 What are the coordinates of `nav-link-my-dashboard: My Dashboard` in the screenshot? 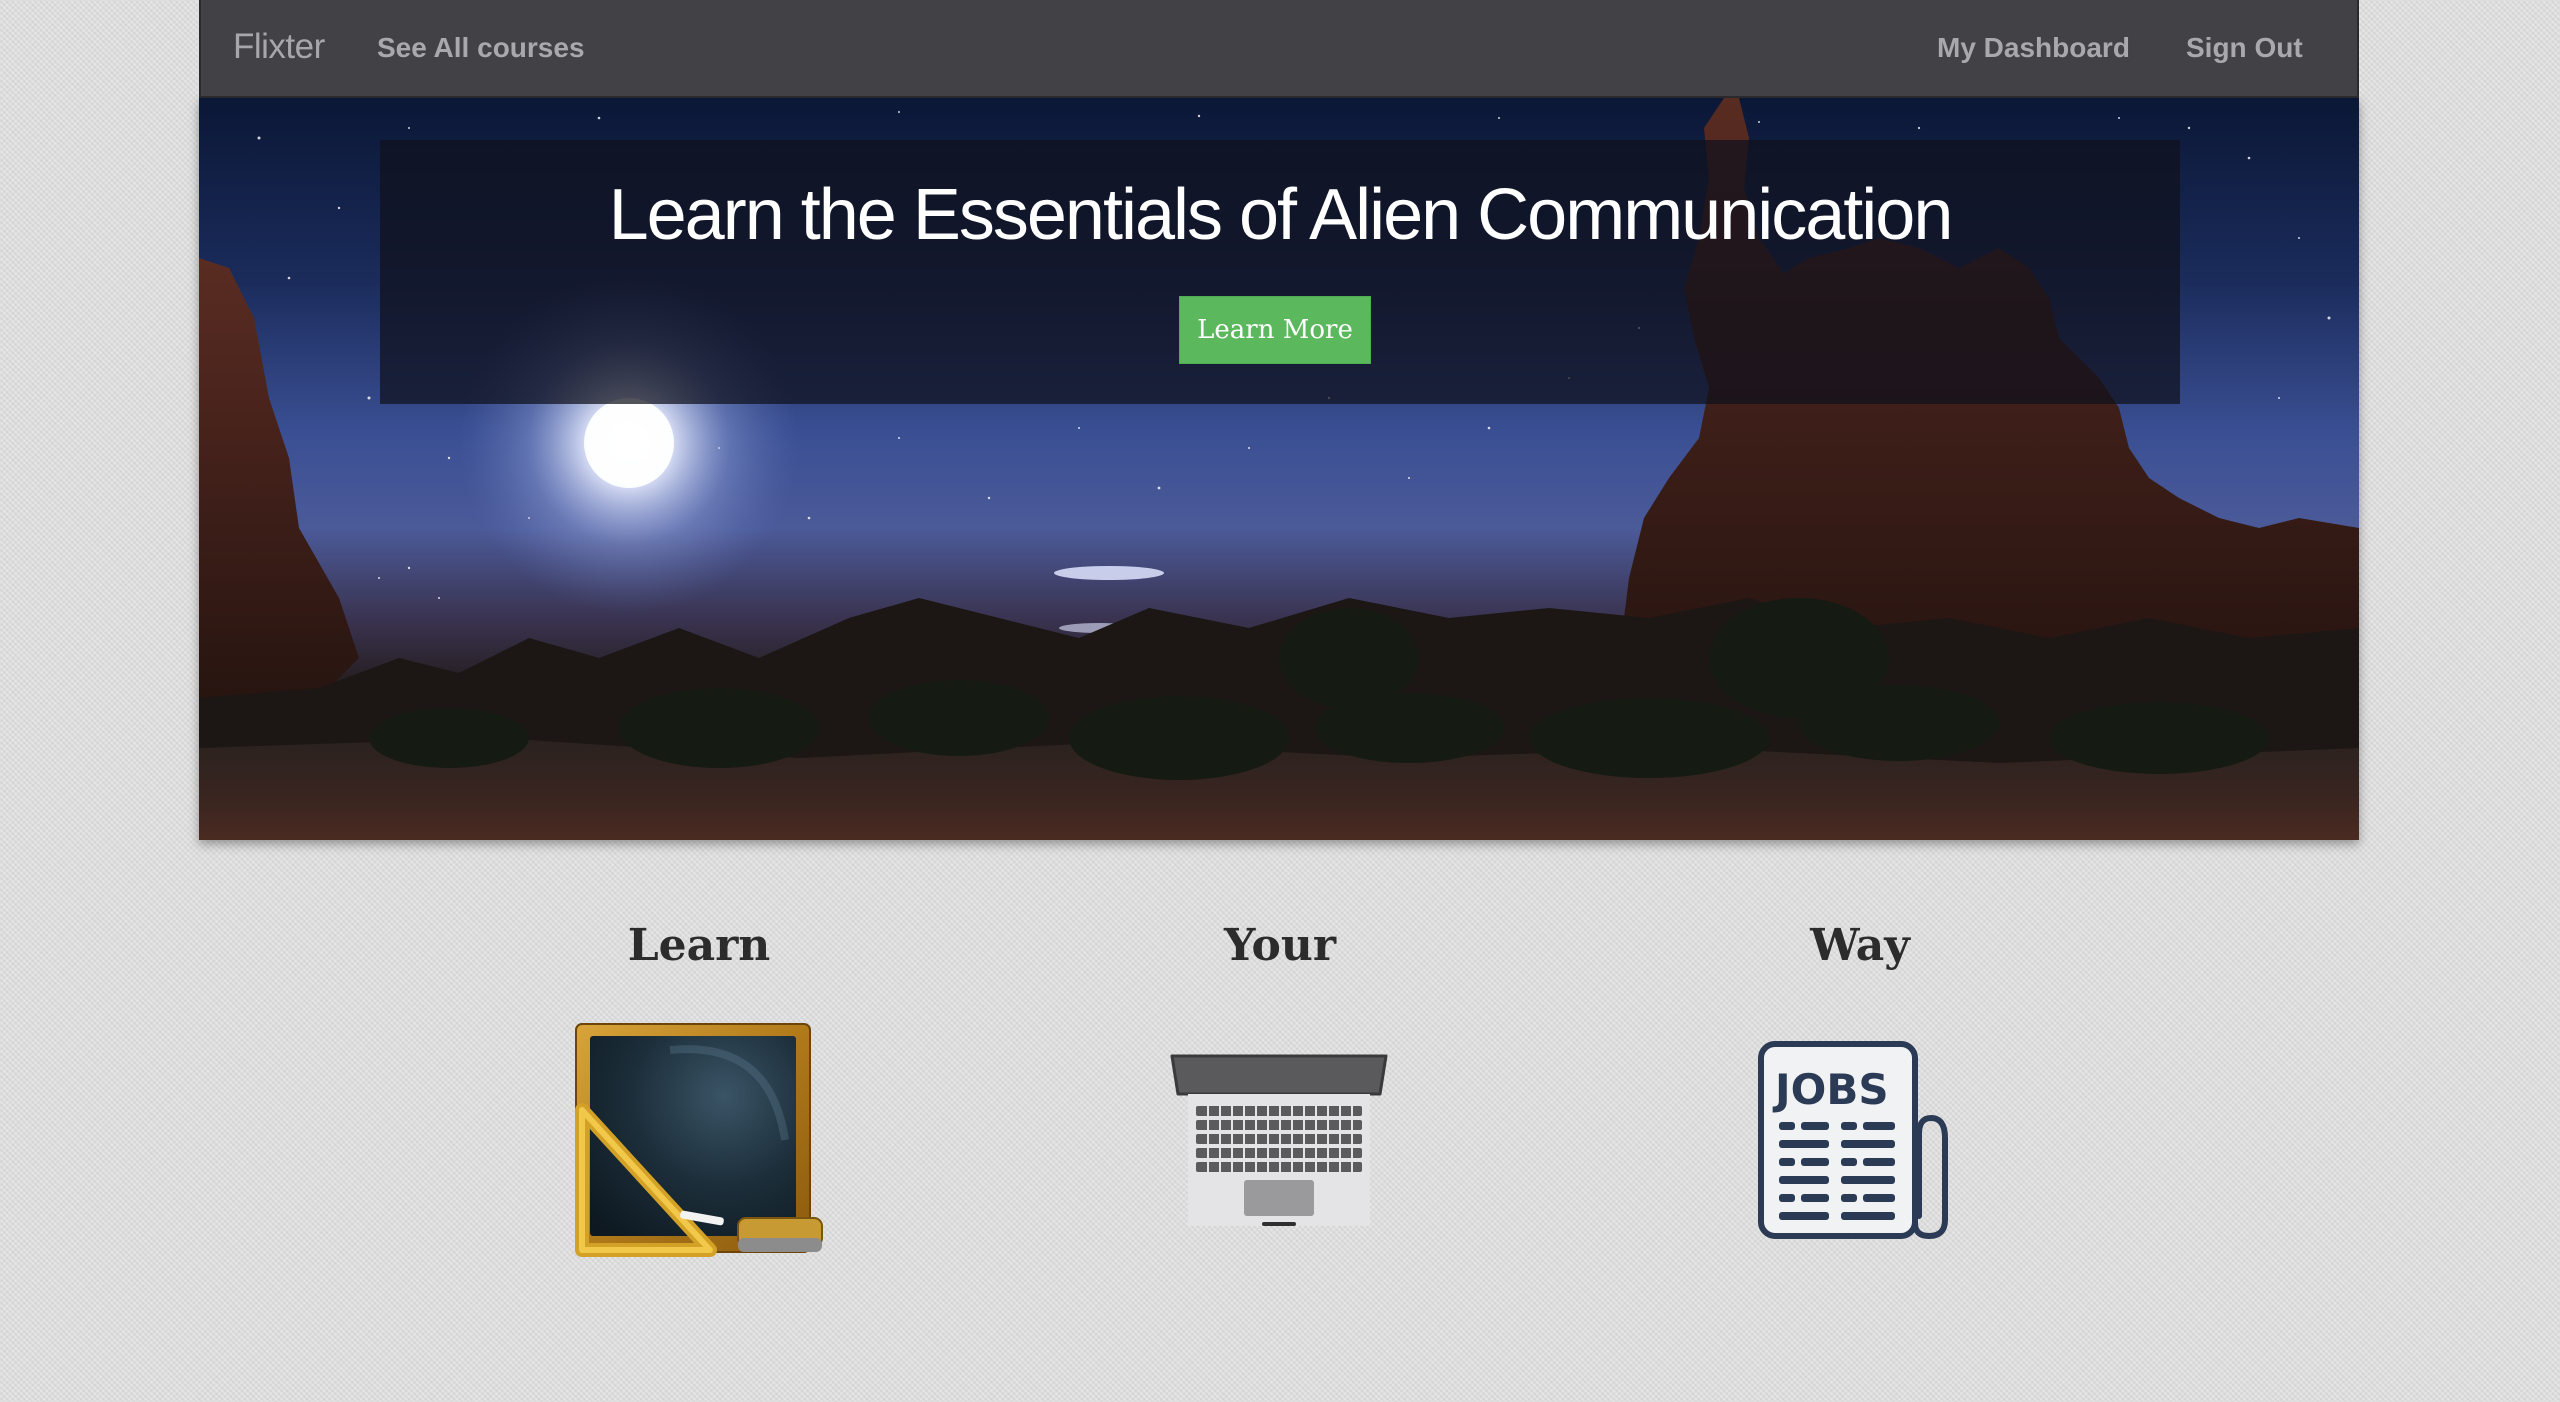 It's located at (2033, 48).